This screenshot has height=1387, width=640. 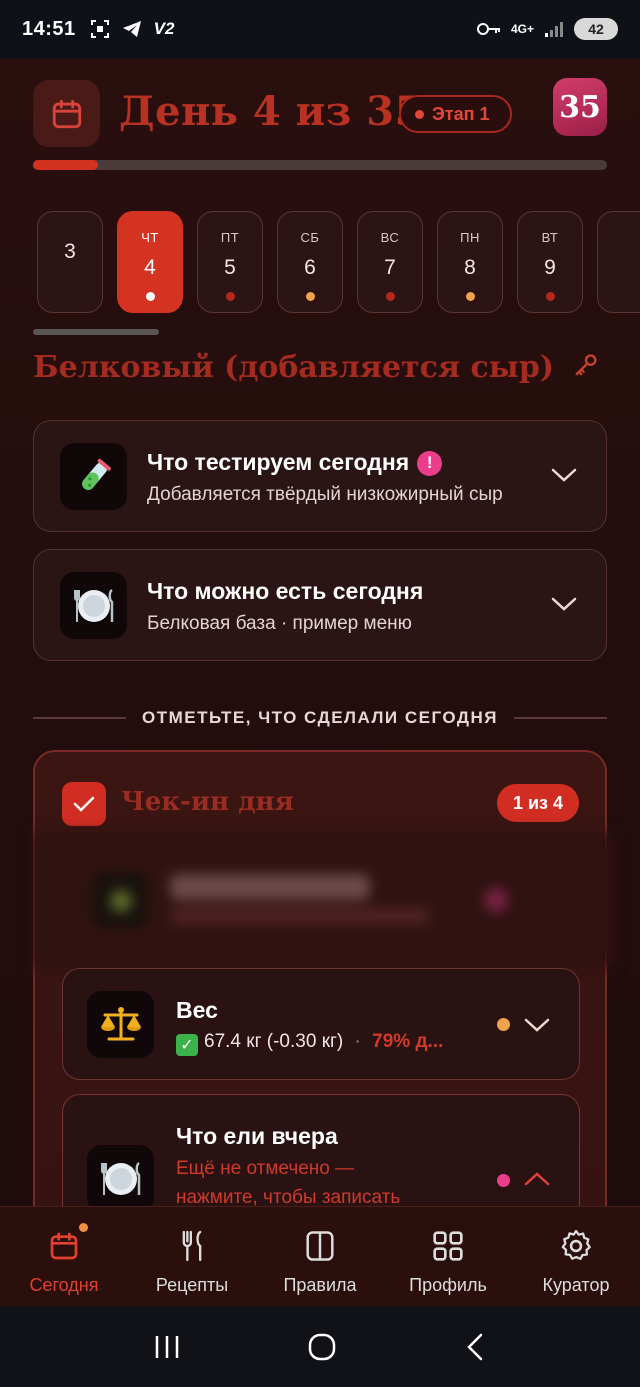 What do you see at coordinates (576, 1245) in the screenshot?
I see `gear-icon` at bounding box center [576, 1245].